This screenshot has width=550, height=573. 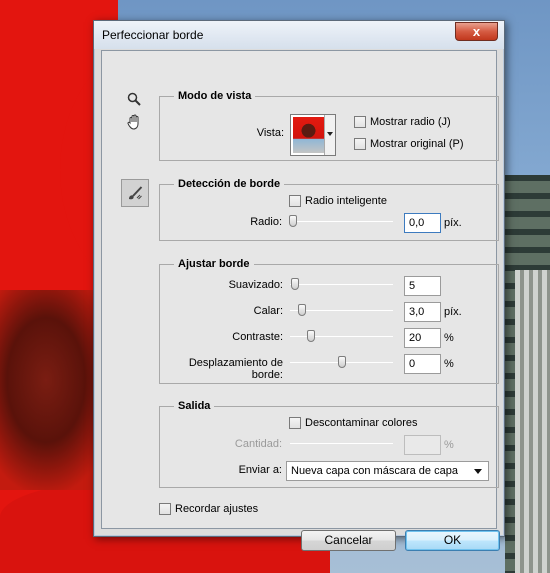 I want to click on amount-unit: %, so click(x=449, y=445).